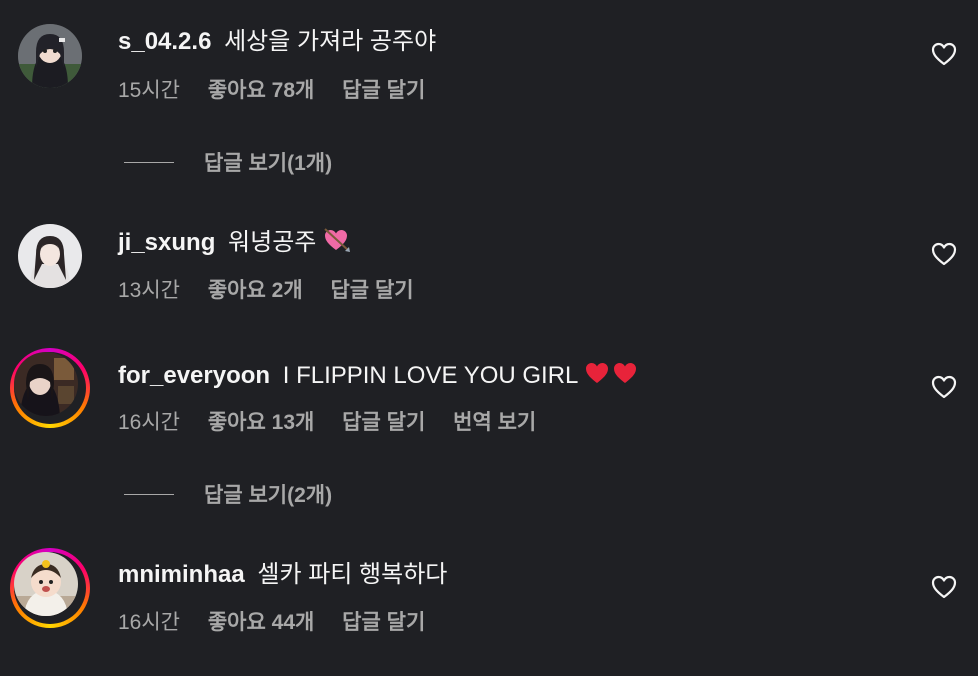 The width and height of the screenshot is (978, 676). I want to click on username-link: for_everyoon, so click(194, 375).